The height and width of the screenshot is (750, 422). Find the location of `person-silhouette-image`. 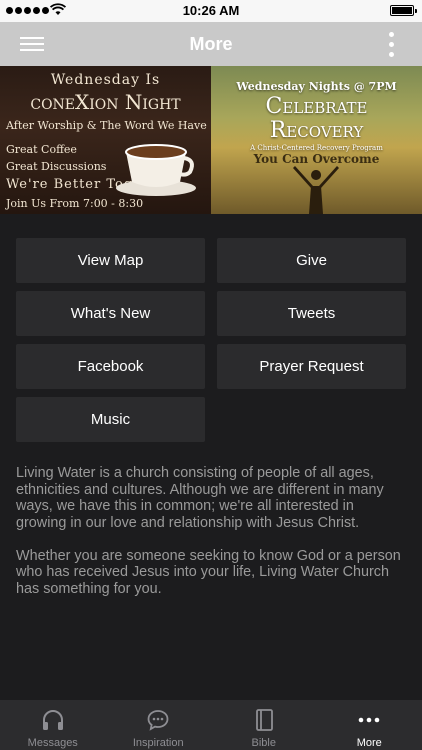

person-silhouette-image is located at coordinates (316, 190).